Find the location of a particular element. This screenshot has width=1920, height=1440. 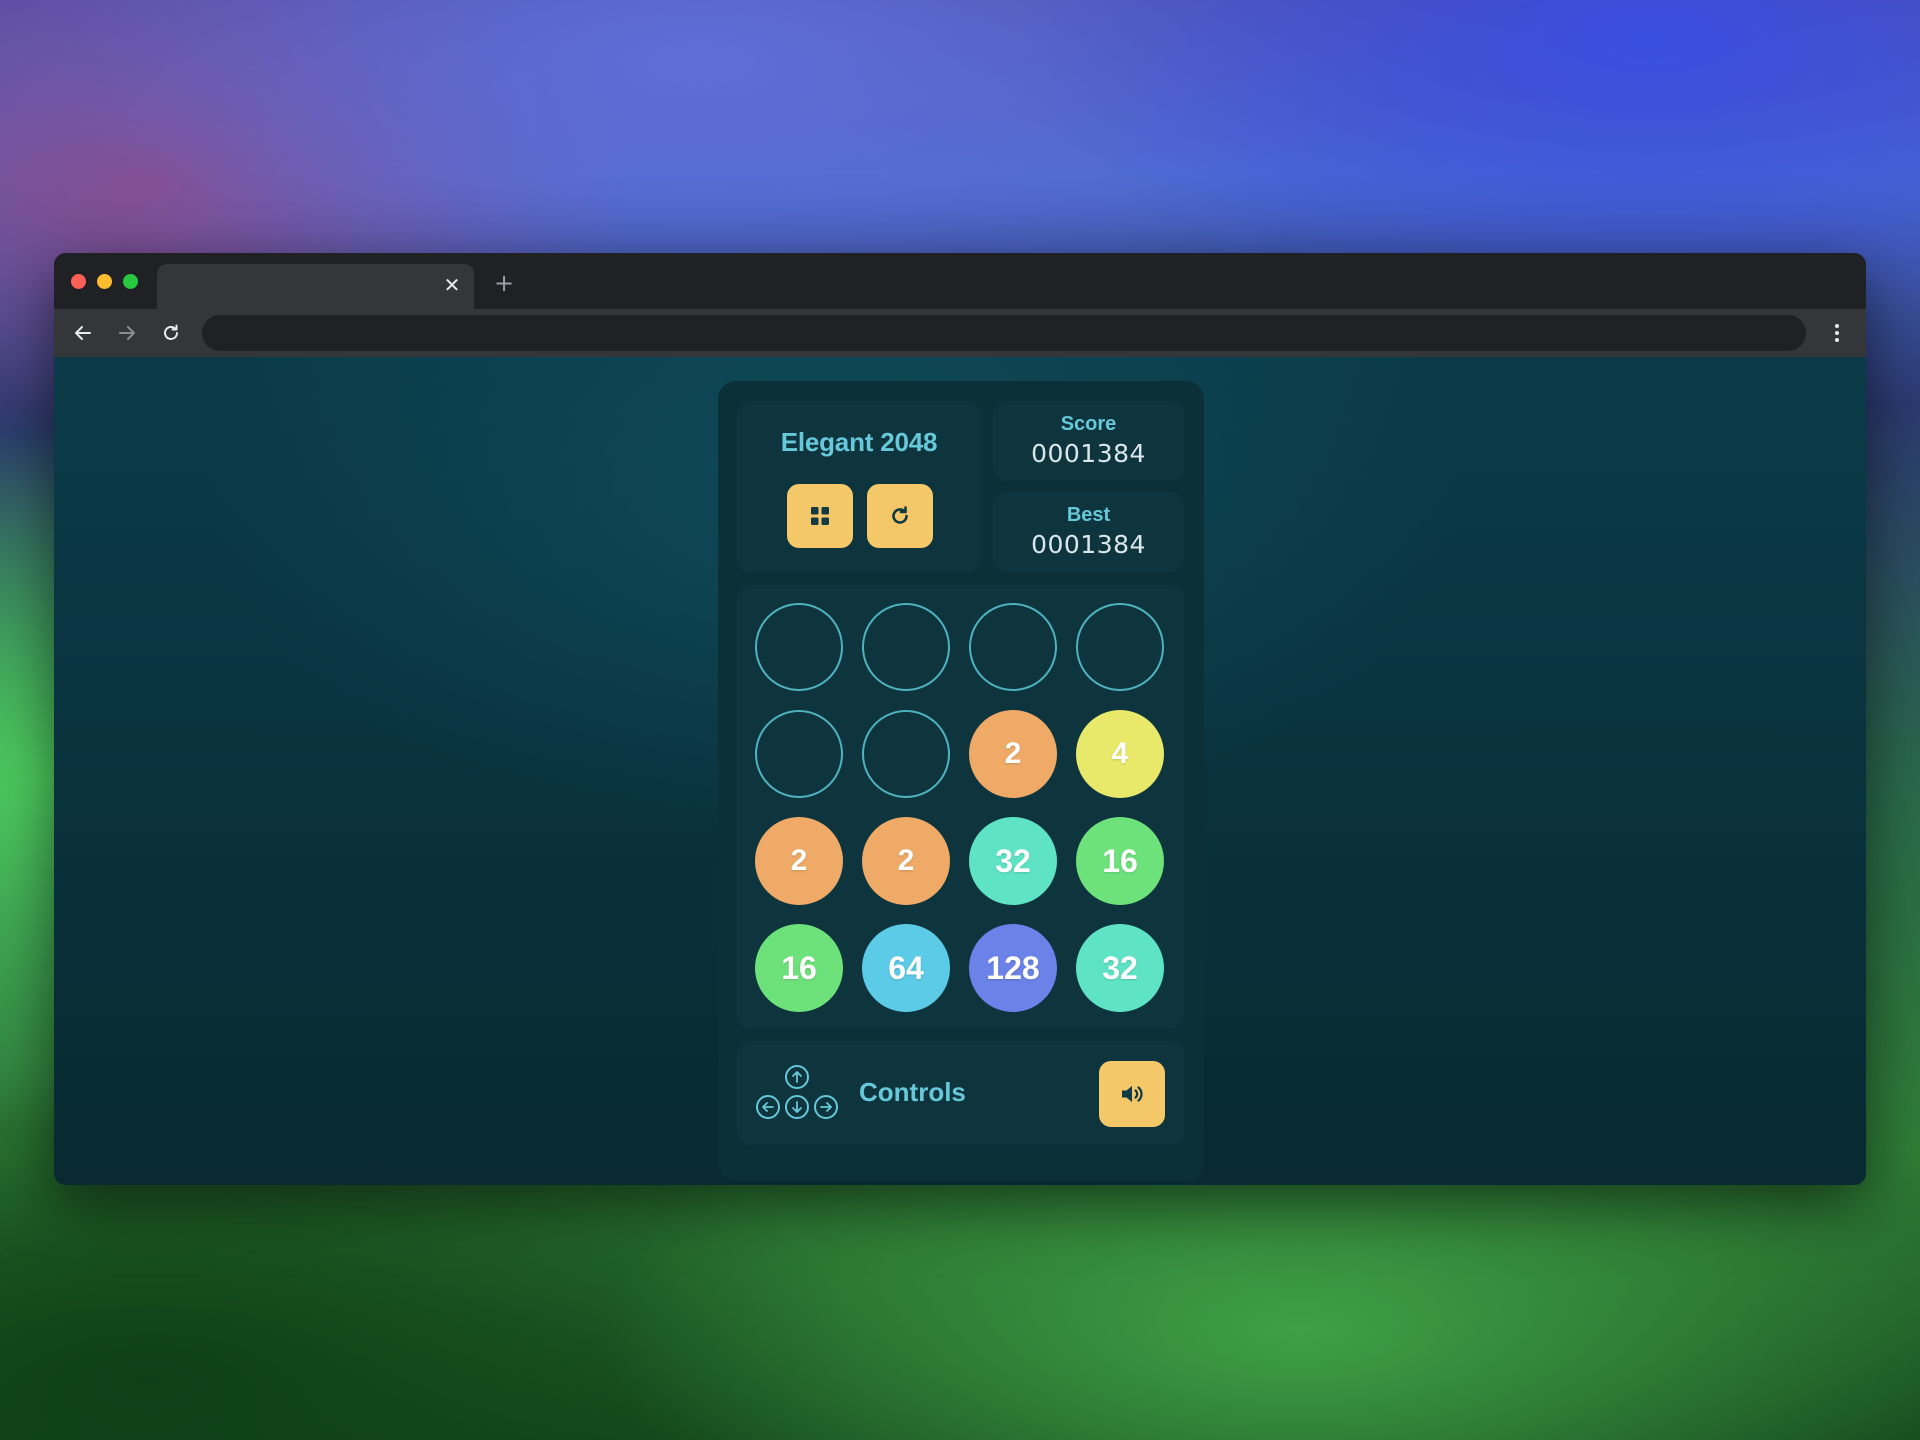

reload-button is located at coordinates (171, 333).